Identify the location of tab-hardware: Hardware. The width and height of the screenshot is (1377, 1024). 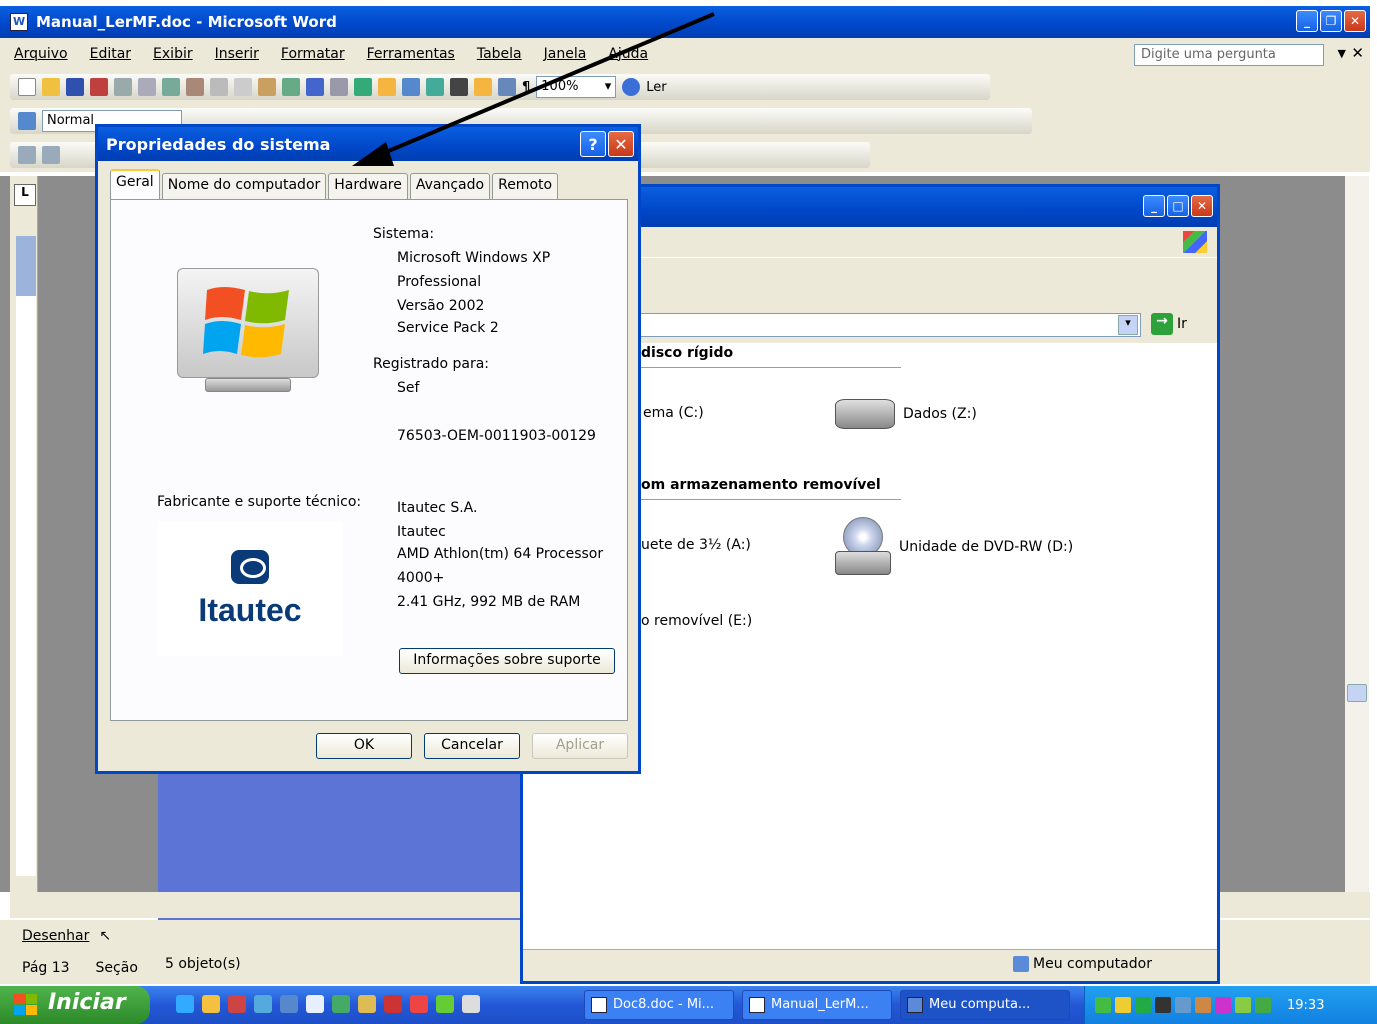
(368, 186).